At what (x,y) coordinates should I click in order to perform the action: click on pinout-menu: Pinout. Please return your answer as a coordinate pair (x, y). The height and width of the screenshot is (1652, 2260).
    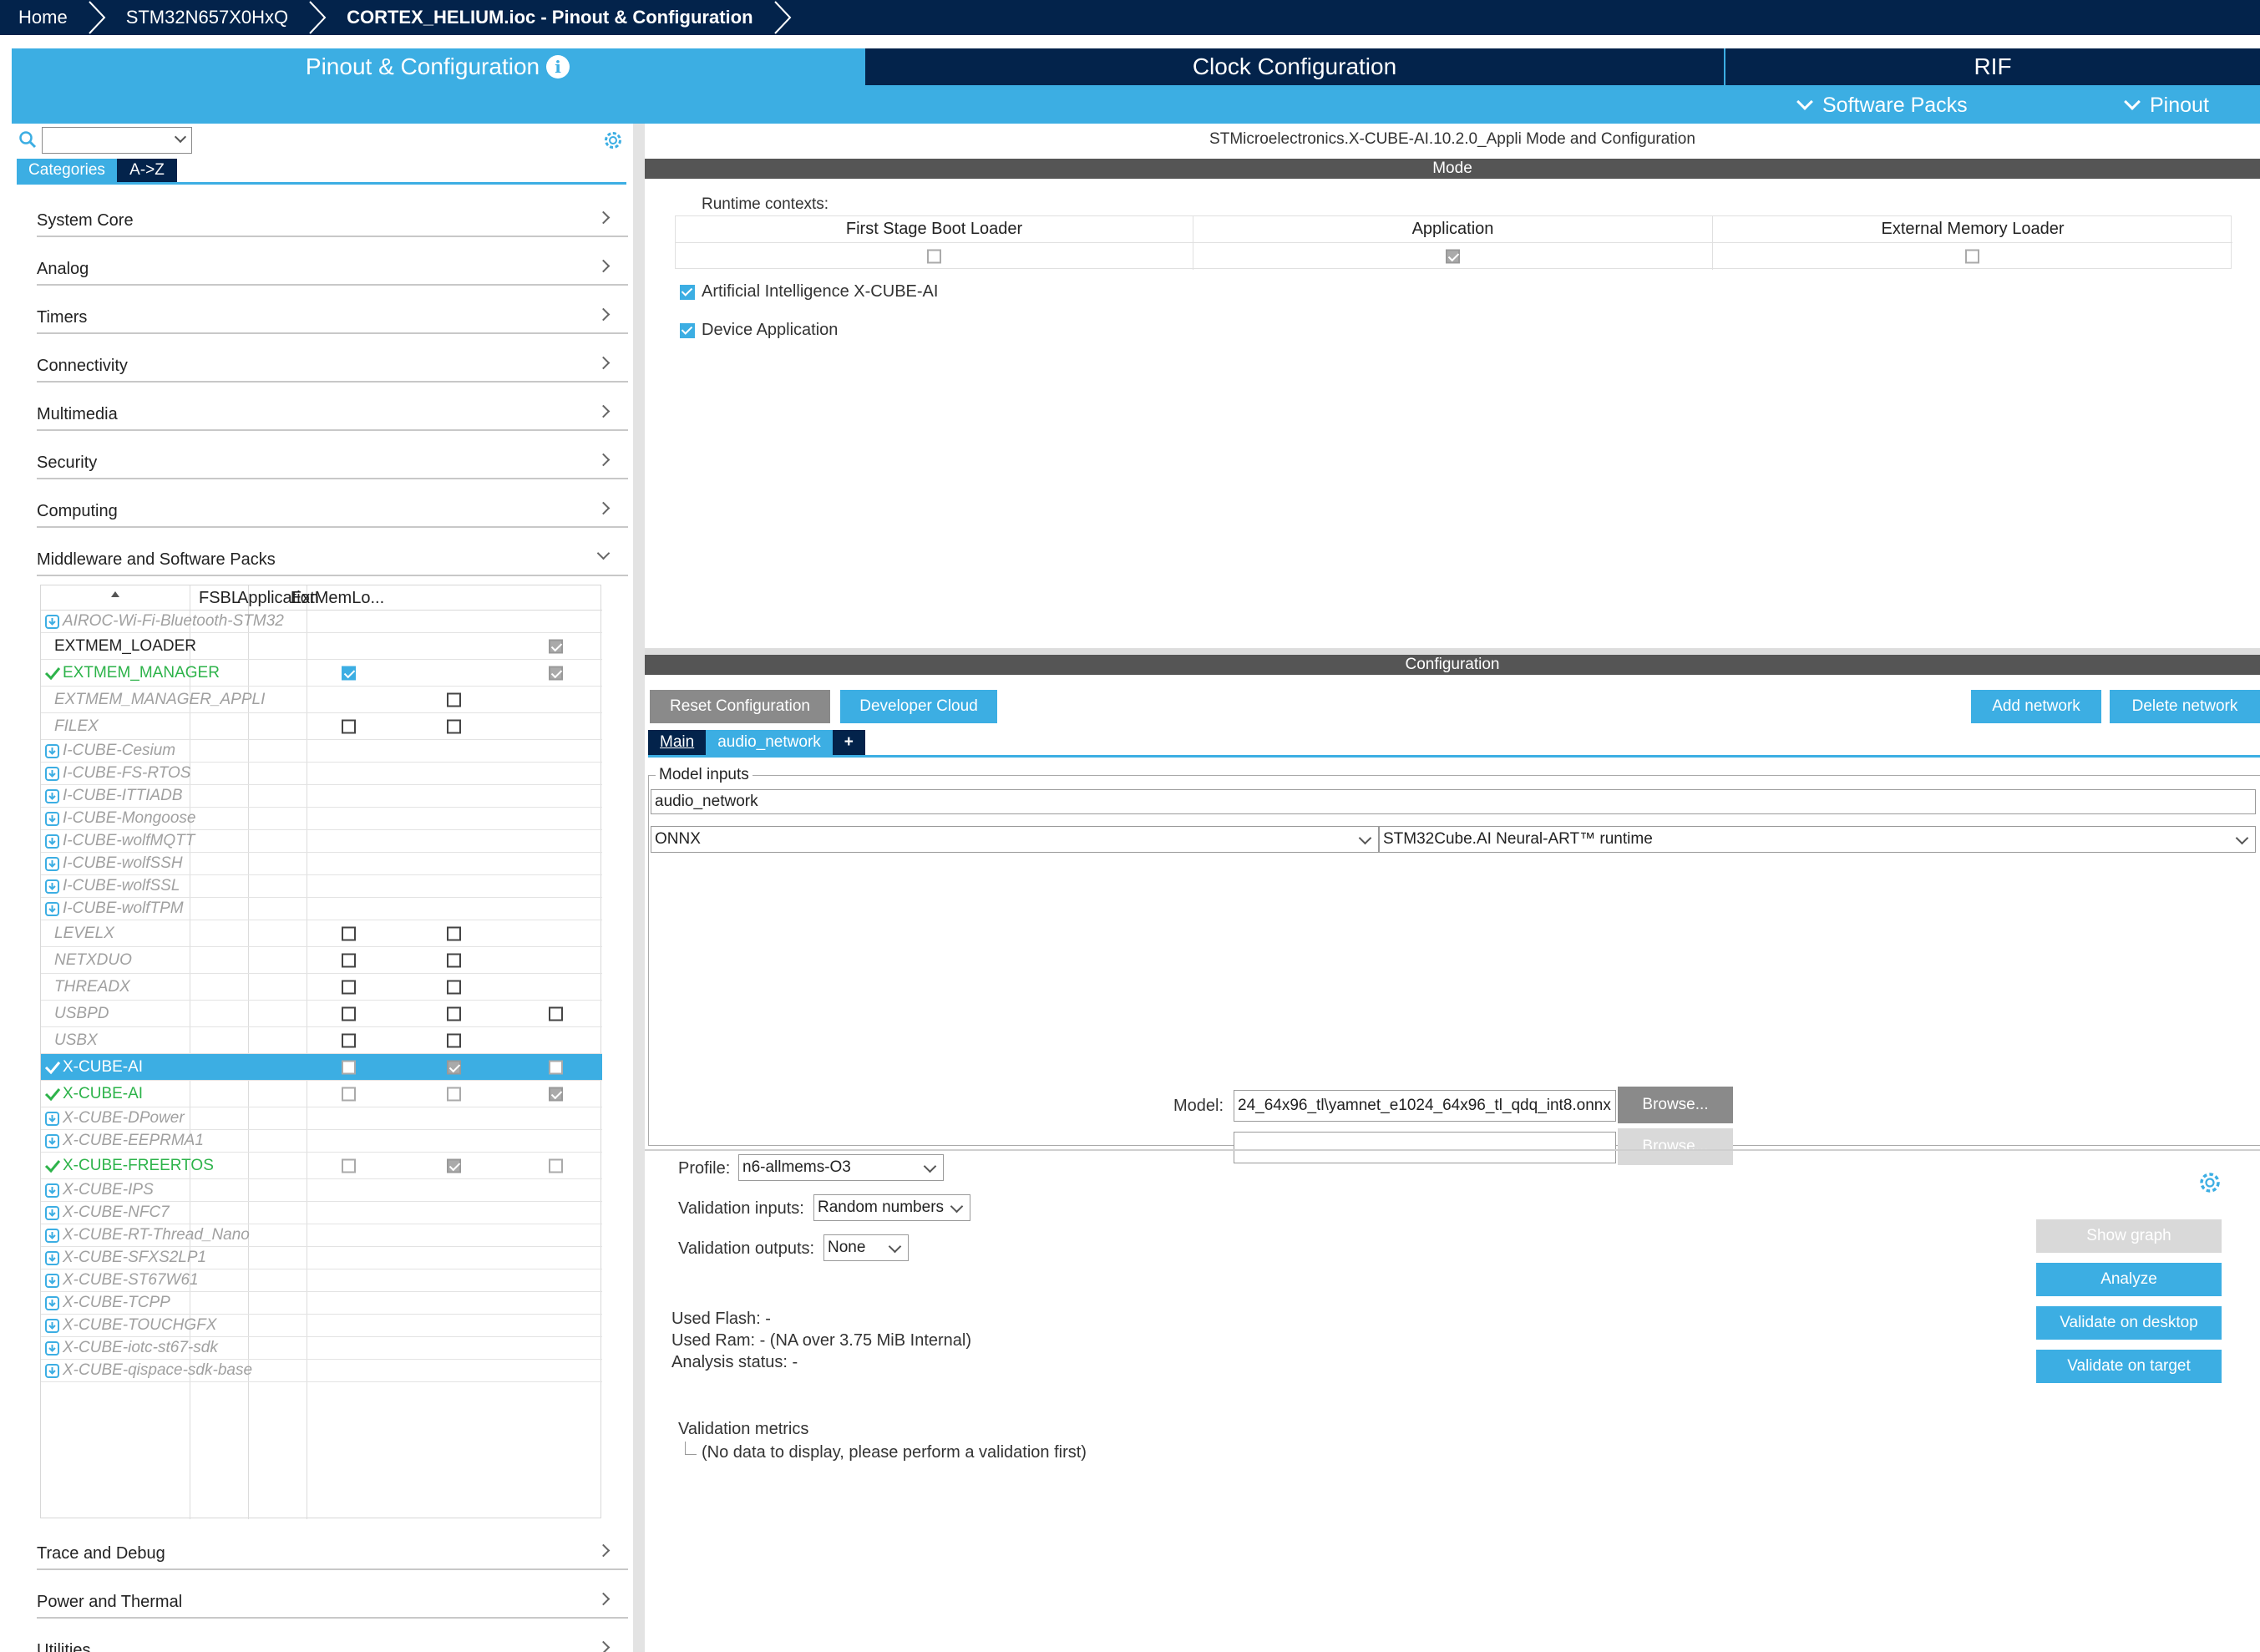
    Looking at the image, I should click on (2166, 105).